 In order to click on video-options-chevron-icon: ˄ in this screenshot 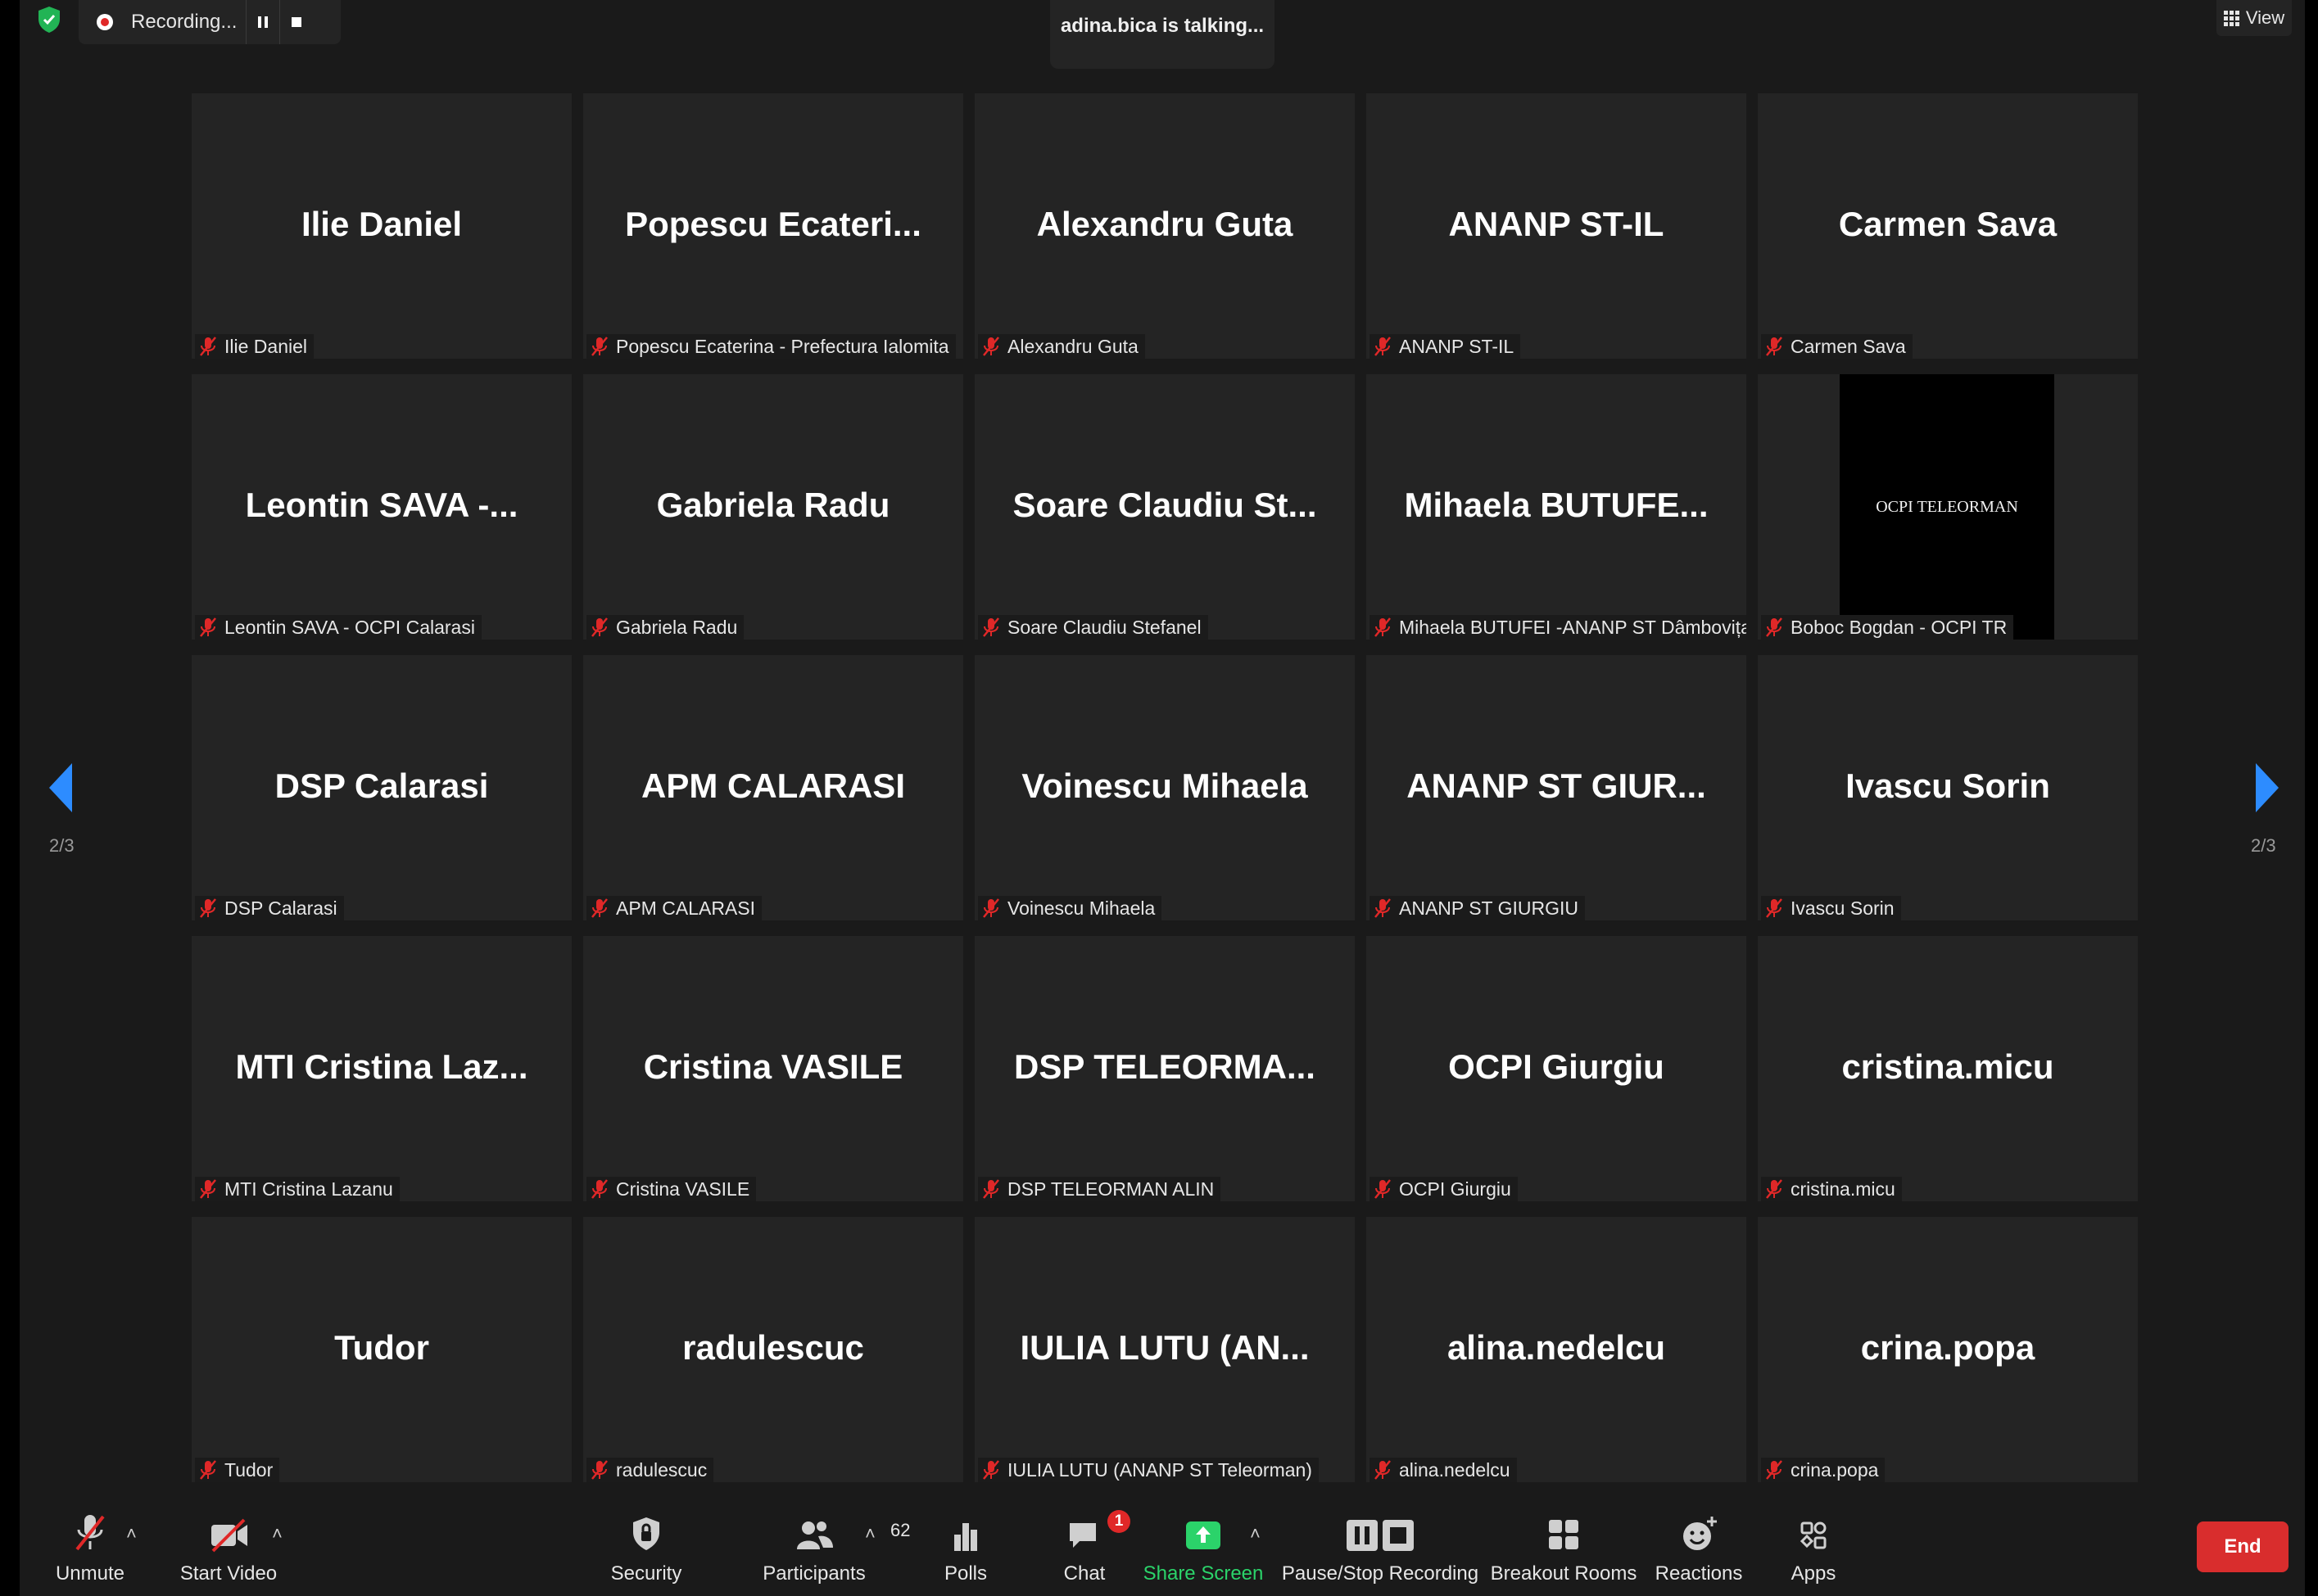, I will do `click(277, 1533)`.